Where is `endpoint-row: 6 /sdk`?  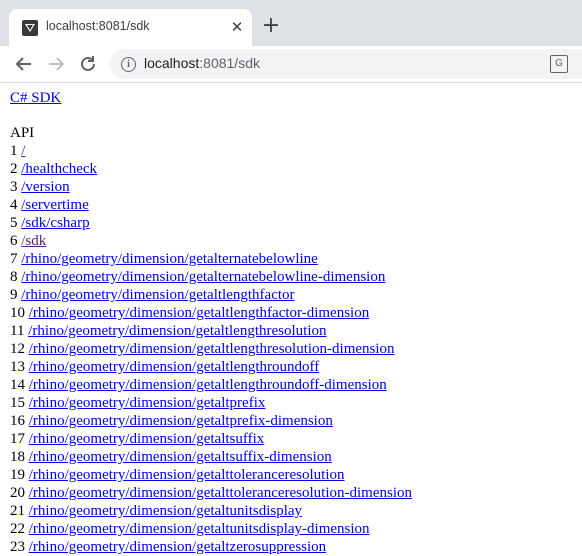 endpoint-row: 6 /sdk is located at coordinates (296, 241).